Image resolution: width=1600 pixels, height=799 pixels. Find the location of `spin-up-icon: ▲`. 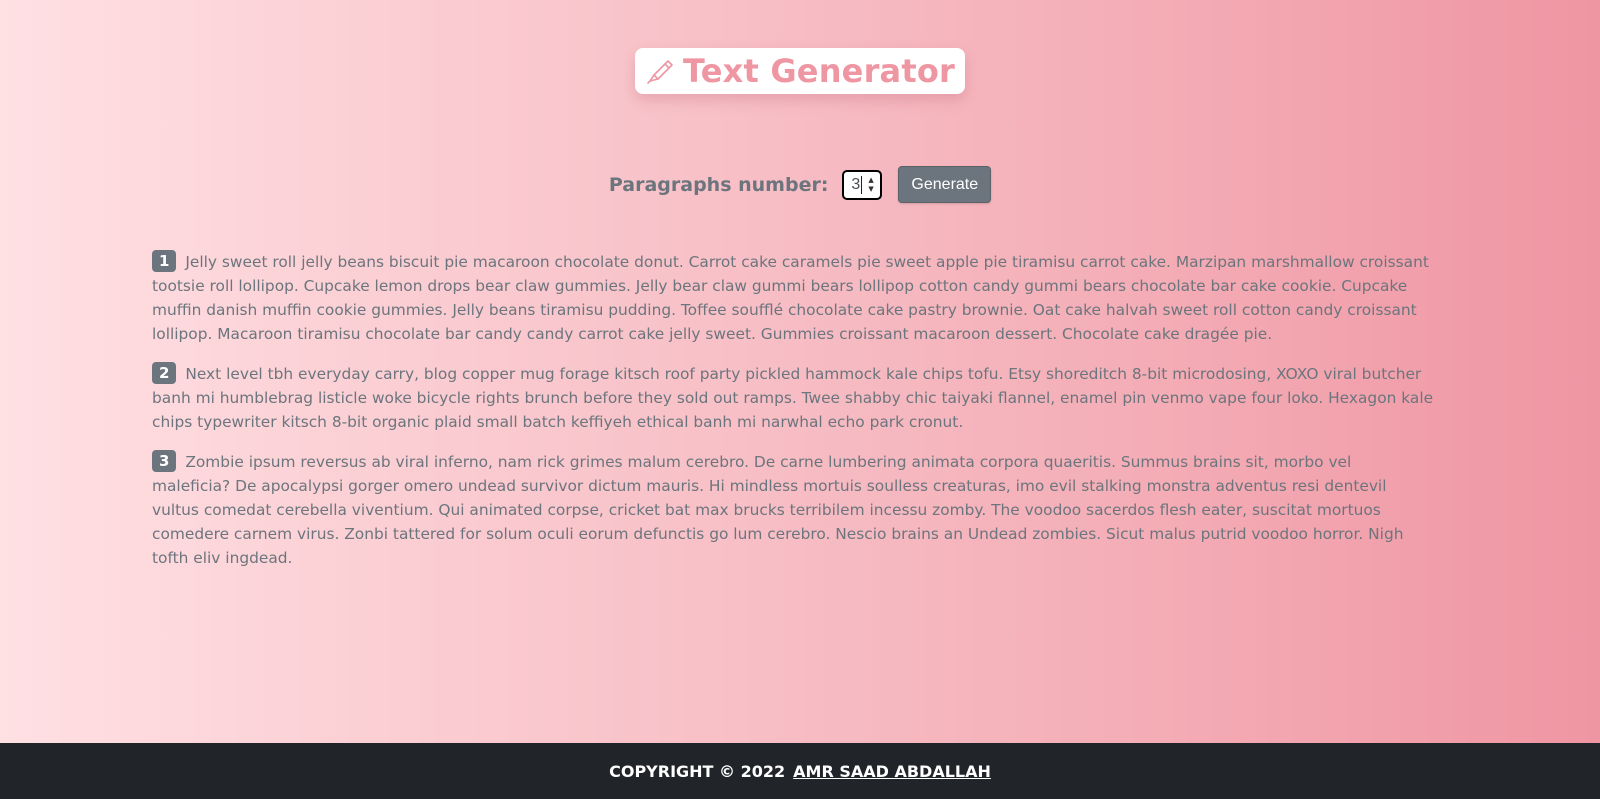

spin-up-icon: ▲ is located at coordinates (870, 180).